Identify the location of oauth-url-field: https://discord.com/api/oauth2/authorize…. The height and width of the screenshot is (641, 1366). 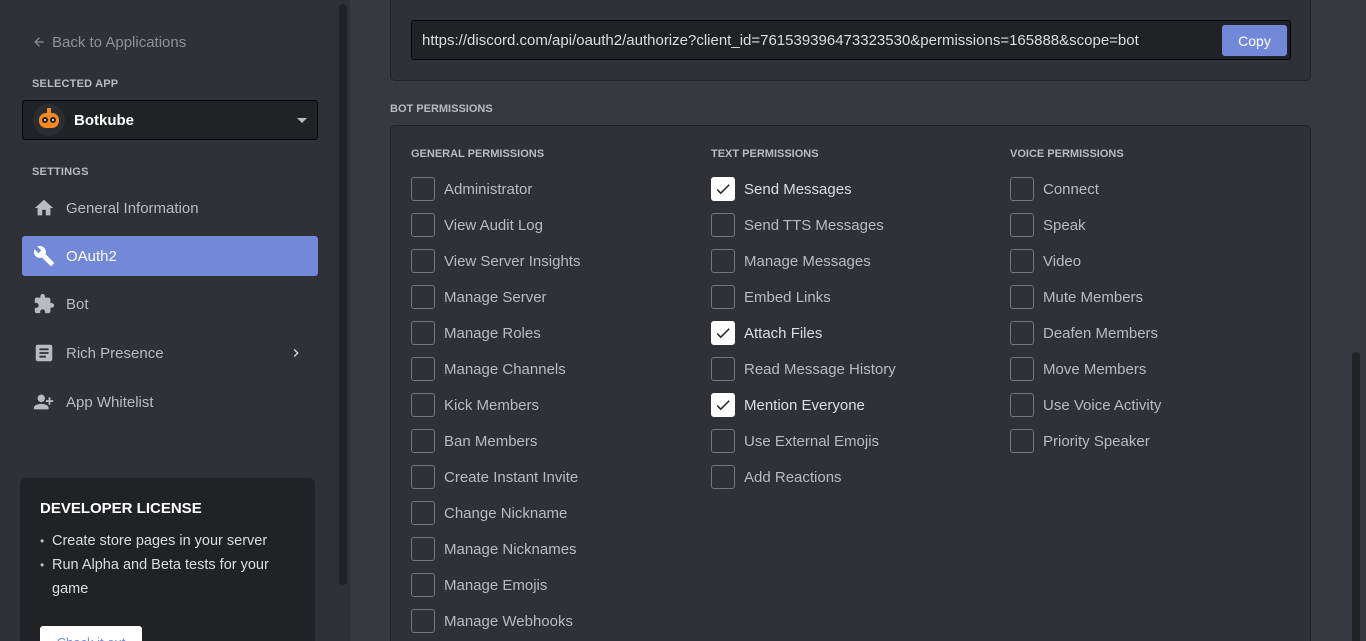
(851, 40).